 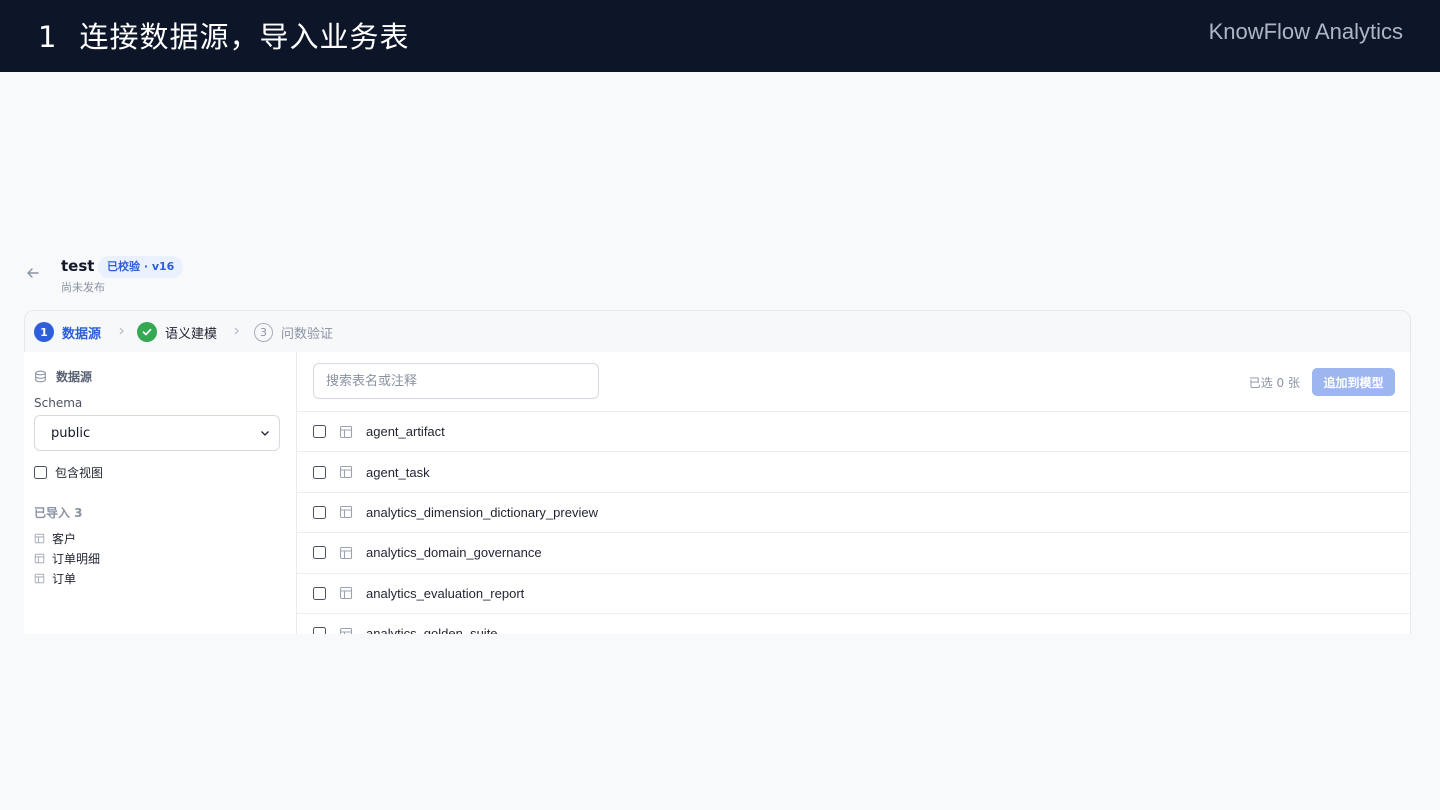 What do you see at coordinates (244, 37) in the screenshot?
I see `slide-step-text: 连接数据源，导入业务表` at bounding box center [244, 37].